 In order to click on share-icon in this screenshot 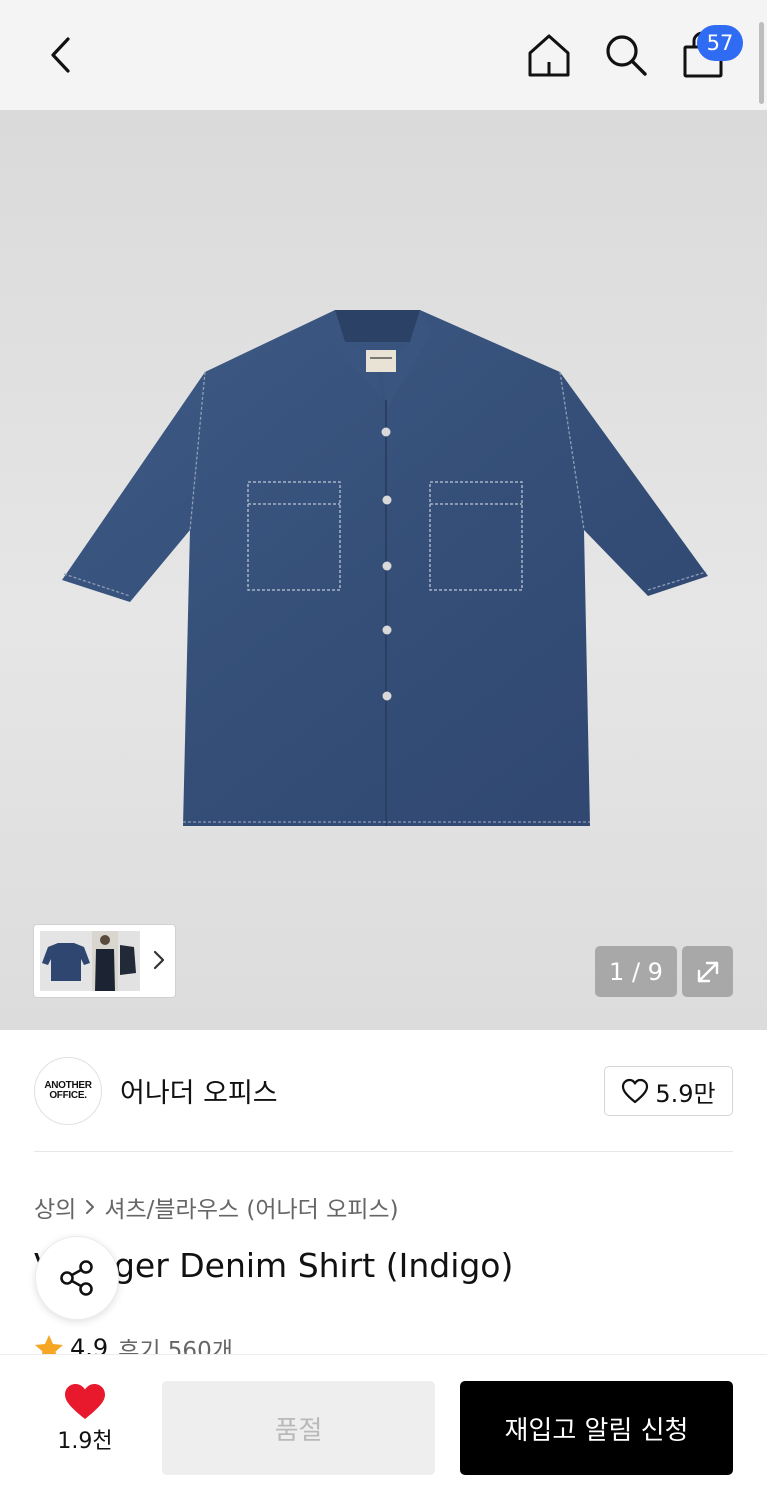, I will do `click(76, 1278)`.